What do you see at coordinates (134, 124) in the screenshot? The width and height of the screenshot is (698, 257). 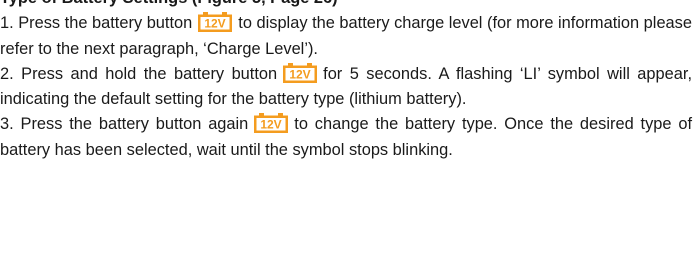 I see `step-text-before: Press the battery button again` at bounding box center [134, 124].